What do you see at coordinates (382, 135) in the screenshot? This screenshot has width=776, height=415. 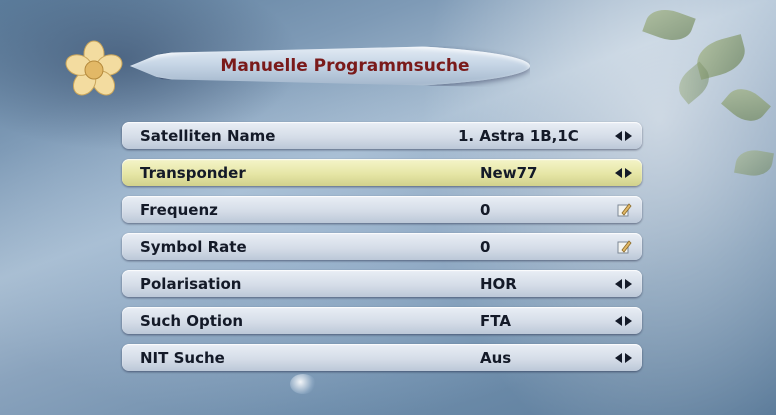 I see `menu-row-satelliten-name: Satelliten Name 1. Astra 1B,1C` at bounding box center [382, 135].